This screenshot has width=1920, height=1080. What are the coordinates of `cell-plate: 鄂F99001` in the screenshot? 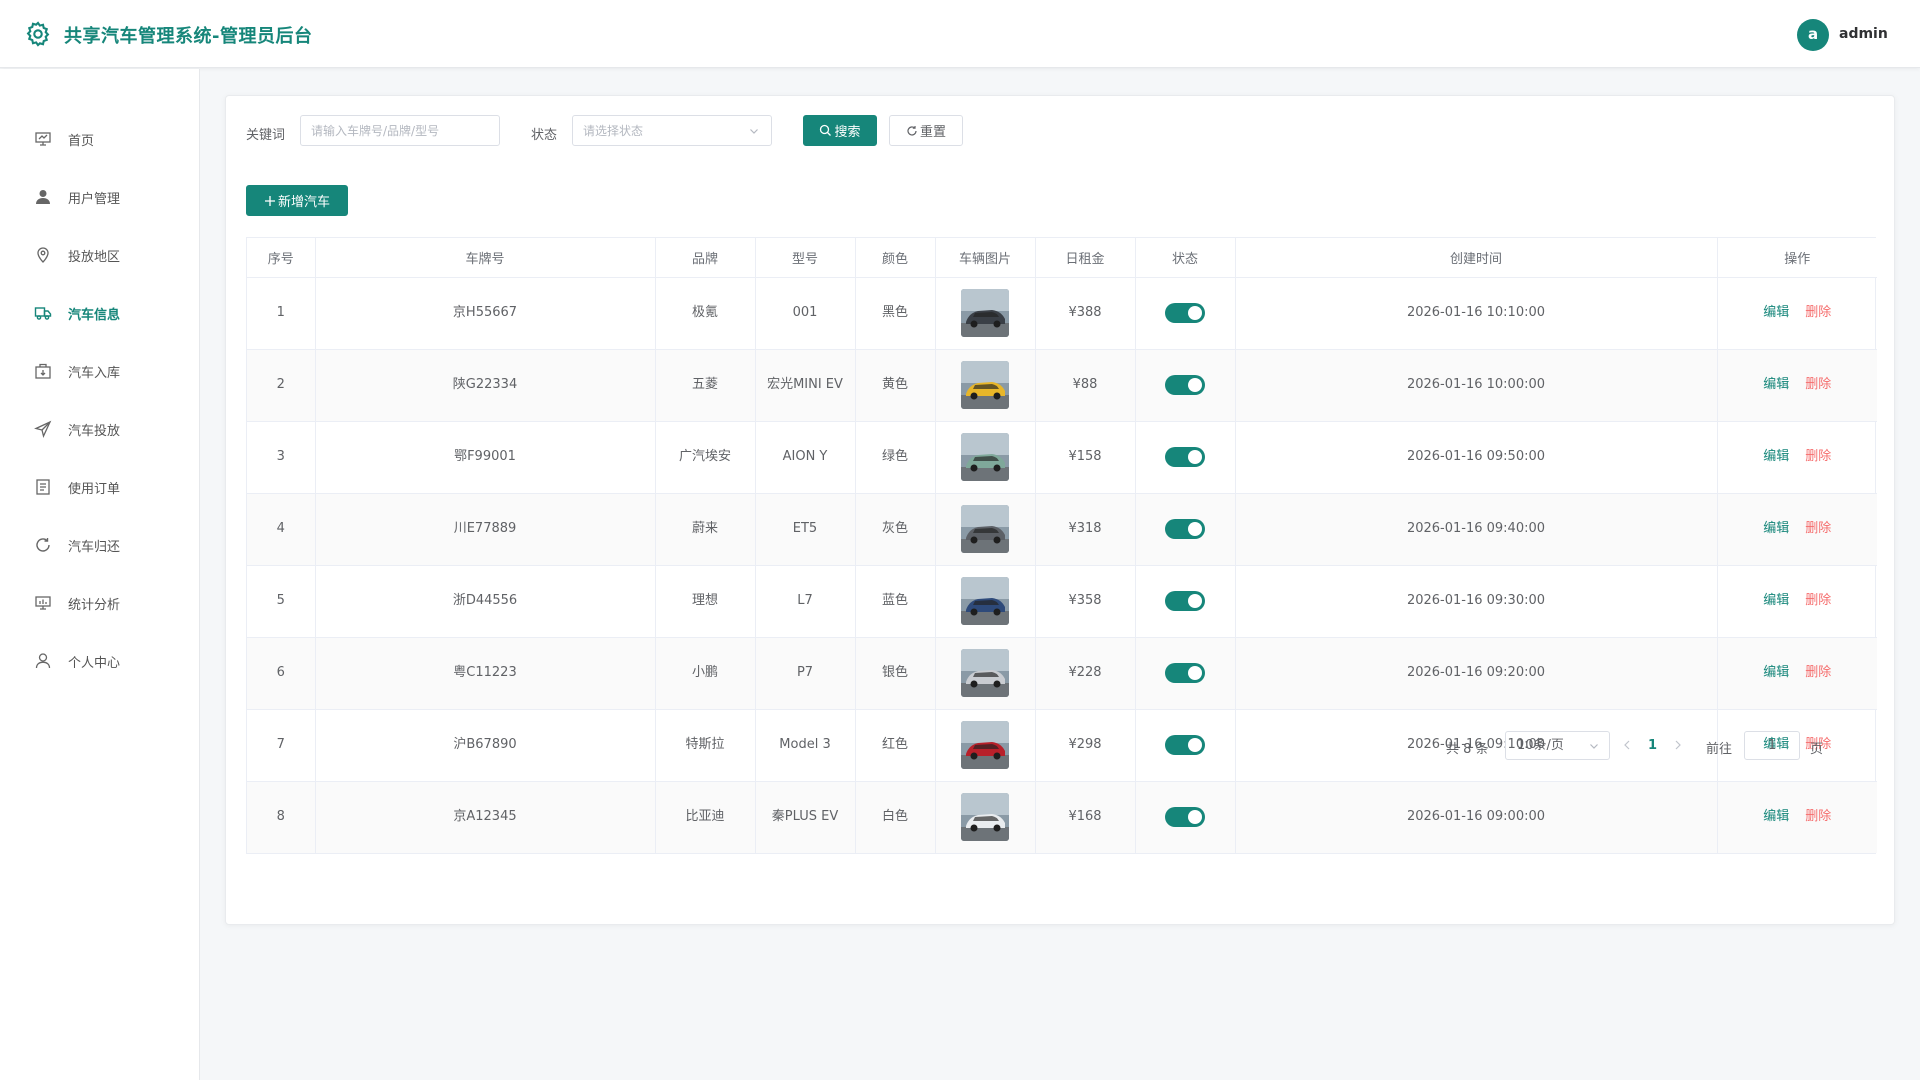 It's located at (485, 457).